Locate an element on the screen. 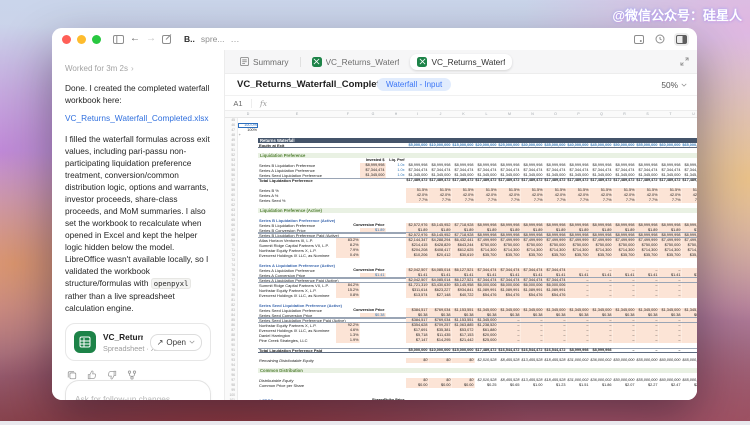 The image size is (750, 425). compose-icon is located at coordinates (167, 39).